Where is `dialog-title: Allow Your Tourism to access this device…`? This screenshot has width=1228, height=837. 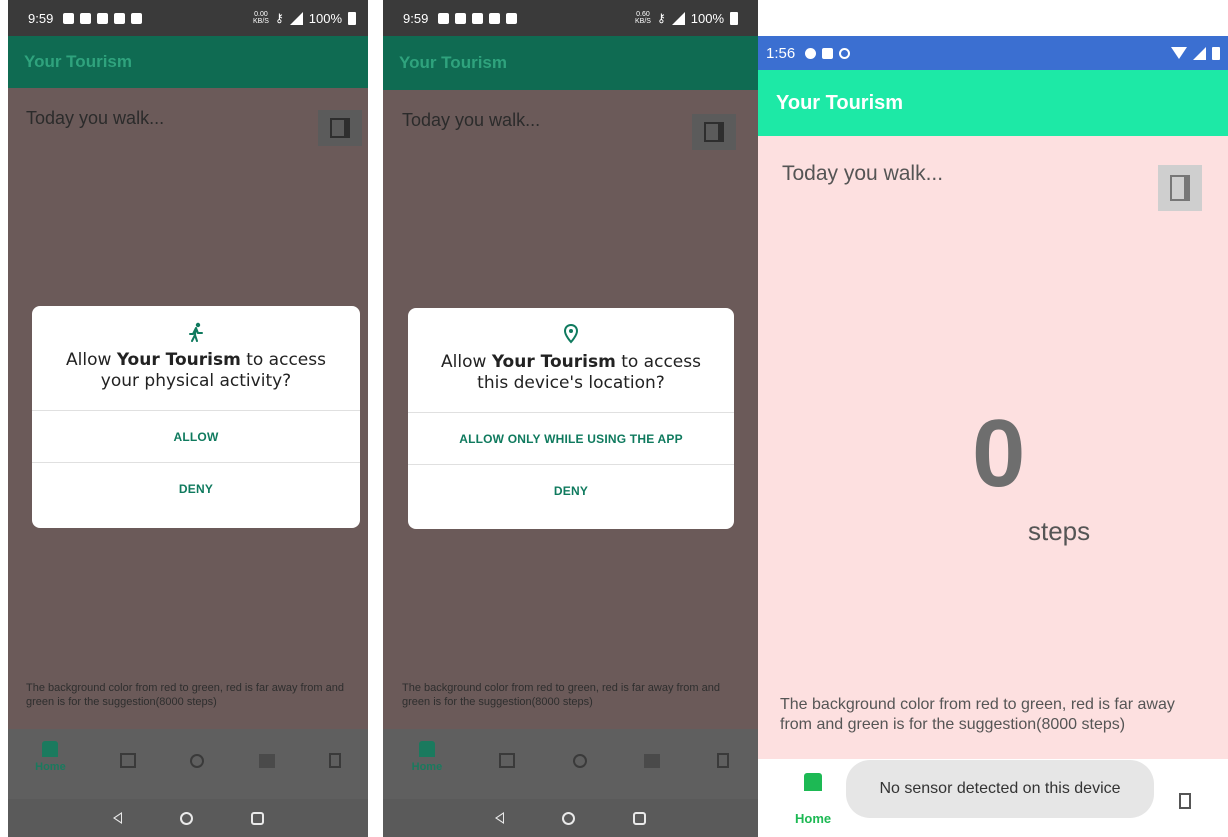 dialog-title: Allow Your Tourism to access this device… is located at coordinates (571, 373).